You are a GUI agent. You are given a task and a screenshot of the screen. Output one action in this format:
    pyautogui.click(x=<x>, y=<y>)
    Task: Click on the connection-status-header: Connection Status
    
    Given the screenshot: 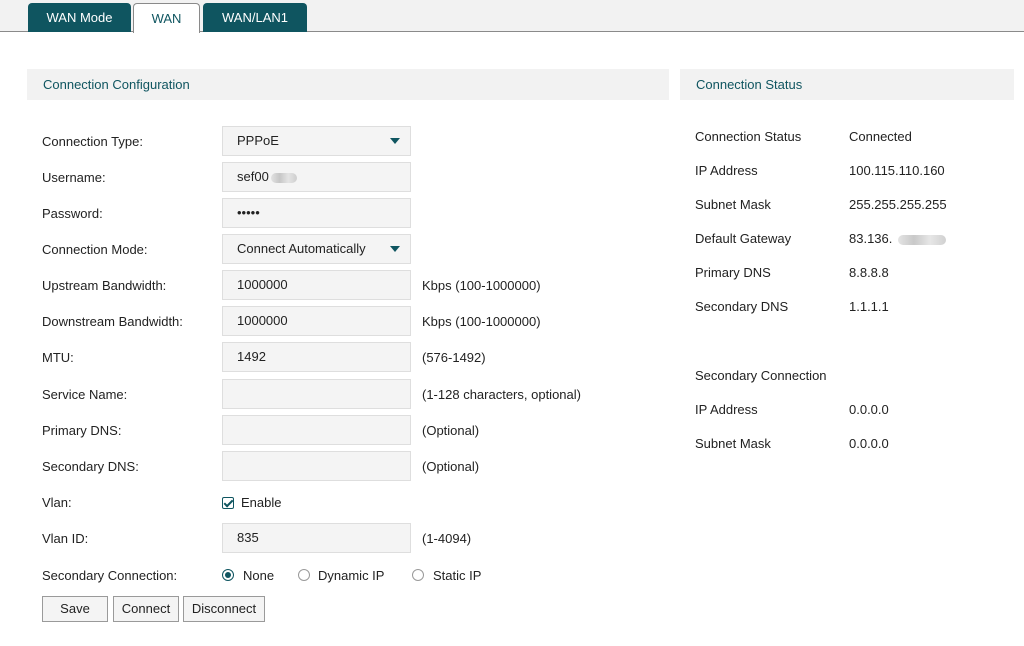 What is the action you would take?
    pyautogui.click(x=847, y=84)
    